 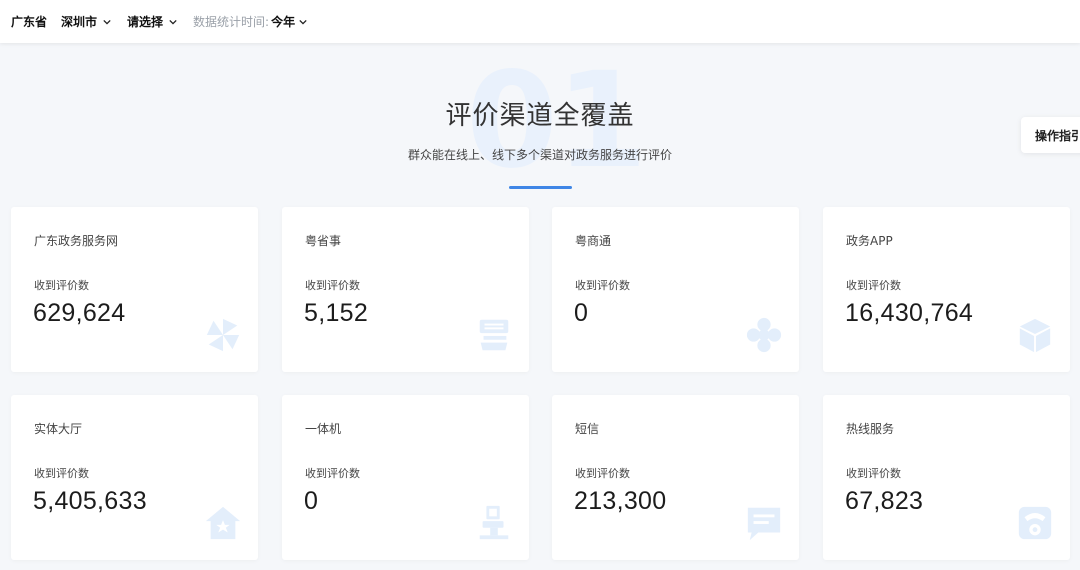 What do you see at coordinates (79, 313) in the screenshot?
I see `review-count: 629,624` at bounding box center [79, 313].